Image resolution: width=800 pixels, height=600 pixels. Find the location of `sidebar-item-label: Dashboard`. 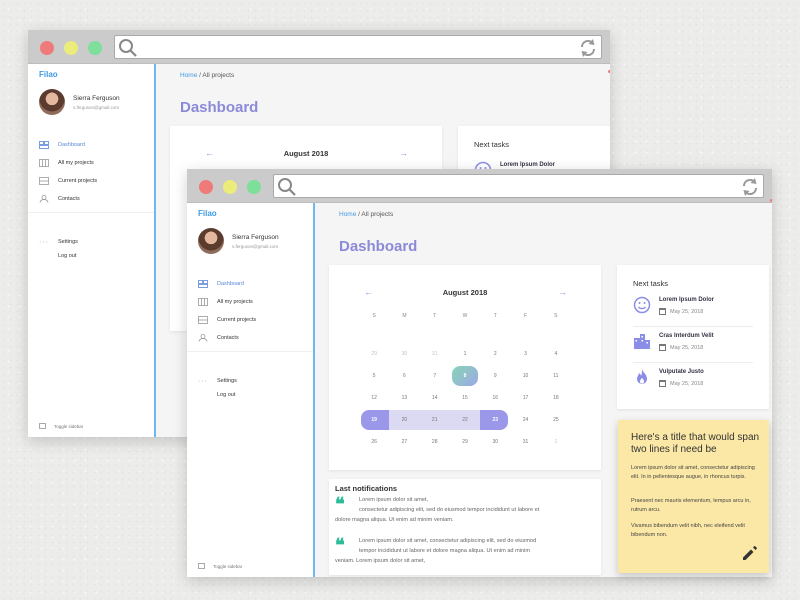

sidebar-item-label: Dashboard is located at coordinates (71, 145).